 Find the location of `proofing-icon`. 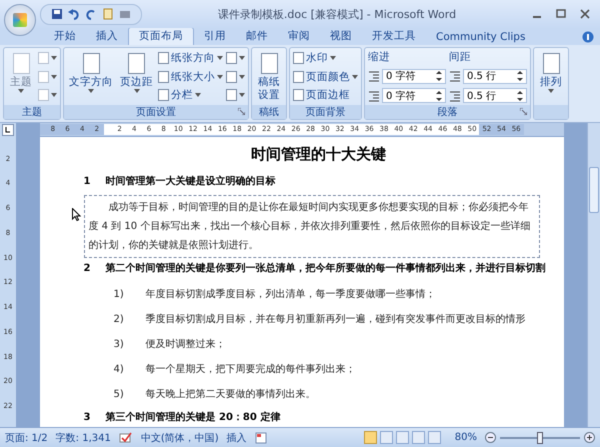

proofing-icon is located at coordinates (125, 438).